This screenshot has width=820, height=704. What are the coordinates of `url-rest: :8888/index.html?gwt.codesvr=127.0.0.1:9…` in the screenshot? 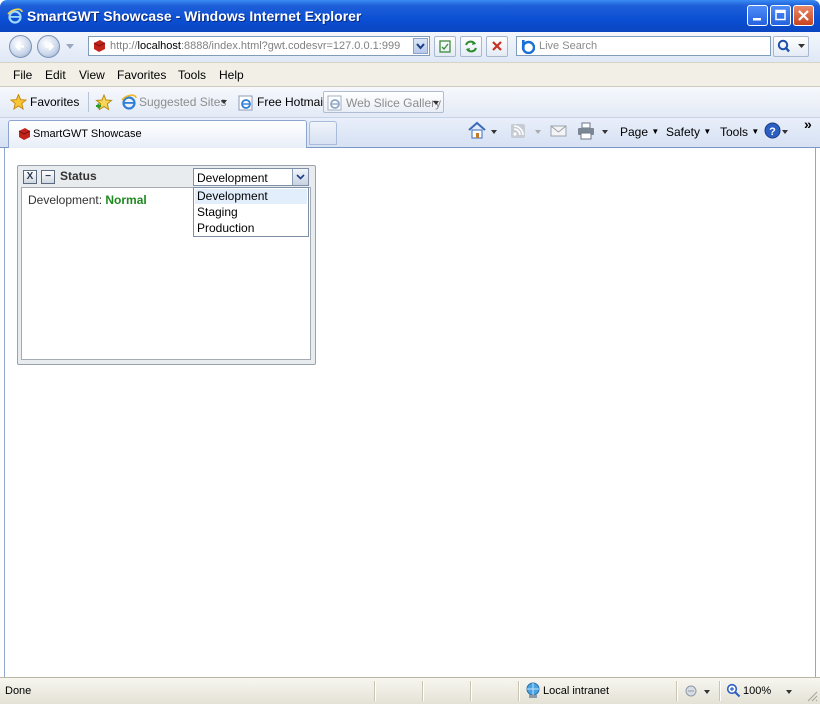 It's located at (290, 46).